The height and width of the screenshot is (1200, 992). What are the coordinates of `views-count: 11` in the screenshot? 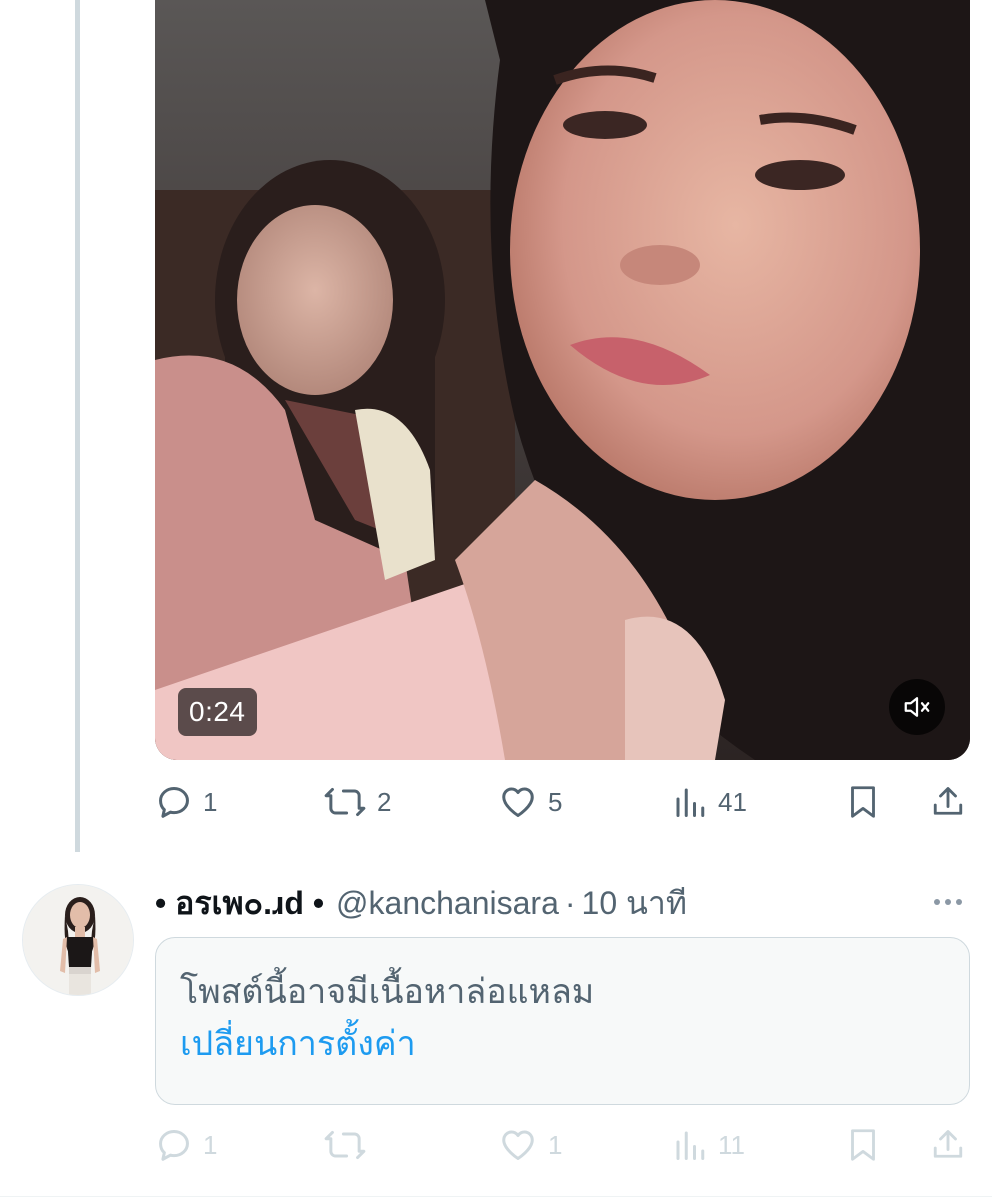 It's located at (731, 1144).